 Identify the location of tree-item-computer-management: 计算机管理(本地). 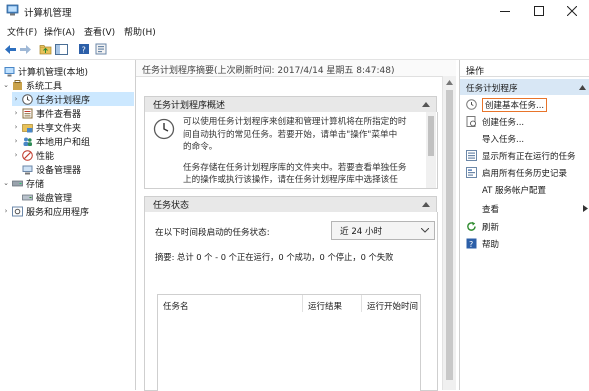
(45, 71).